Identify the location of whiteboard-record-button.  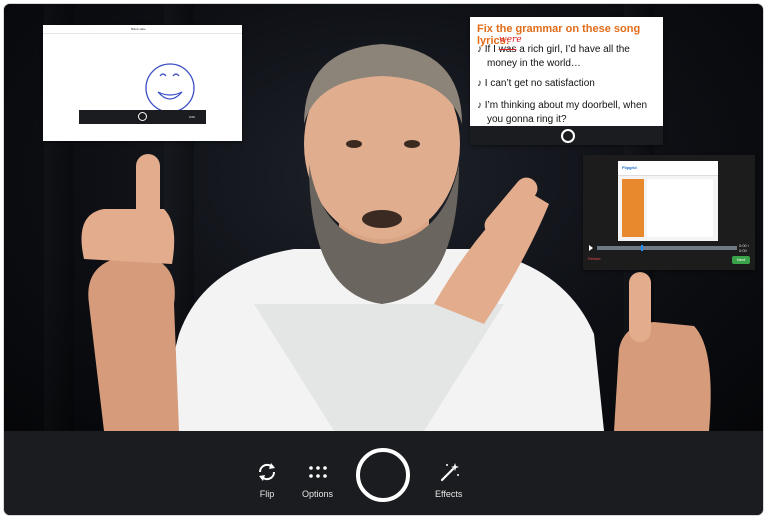
(142, 116).